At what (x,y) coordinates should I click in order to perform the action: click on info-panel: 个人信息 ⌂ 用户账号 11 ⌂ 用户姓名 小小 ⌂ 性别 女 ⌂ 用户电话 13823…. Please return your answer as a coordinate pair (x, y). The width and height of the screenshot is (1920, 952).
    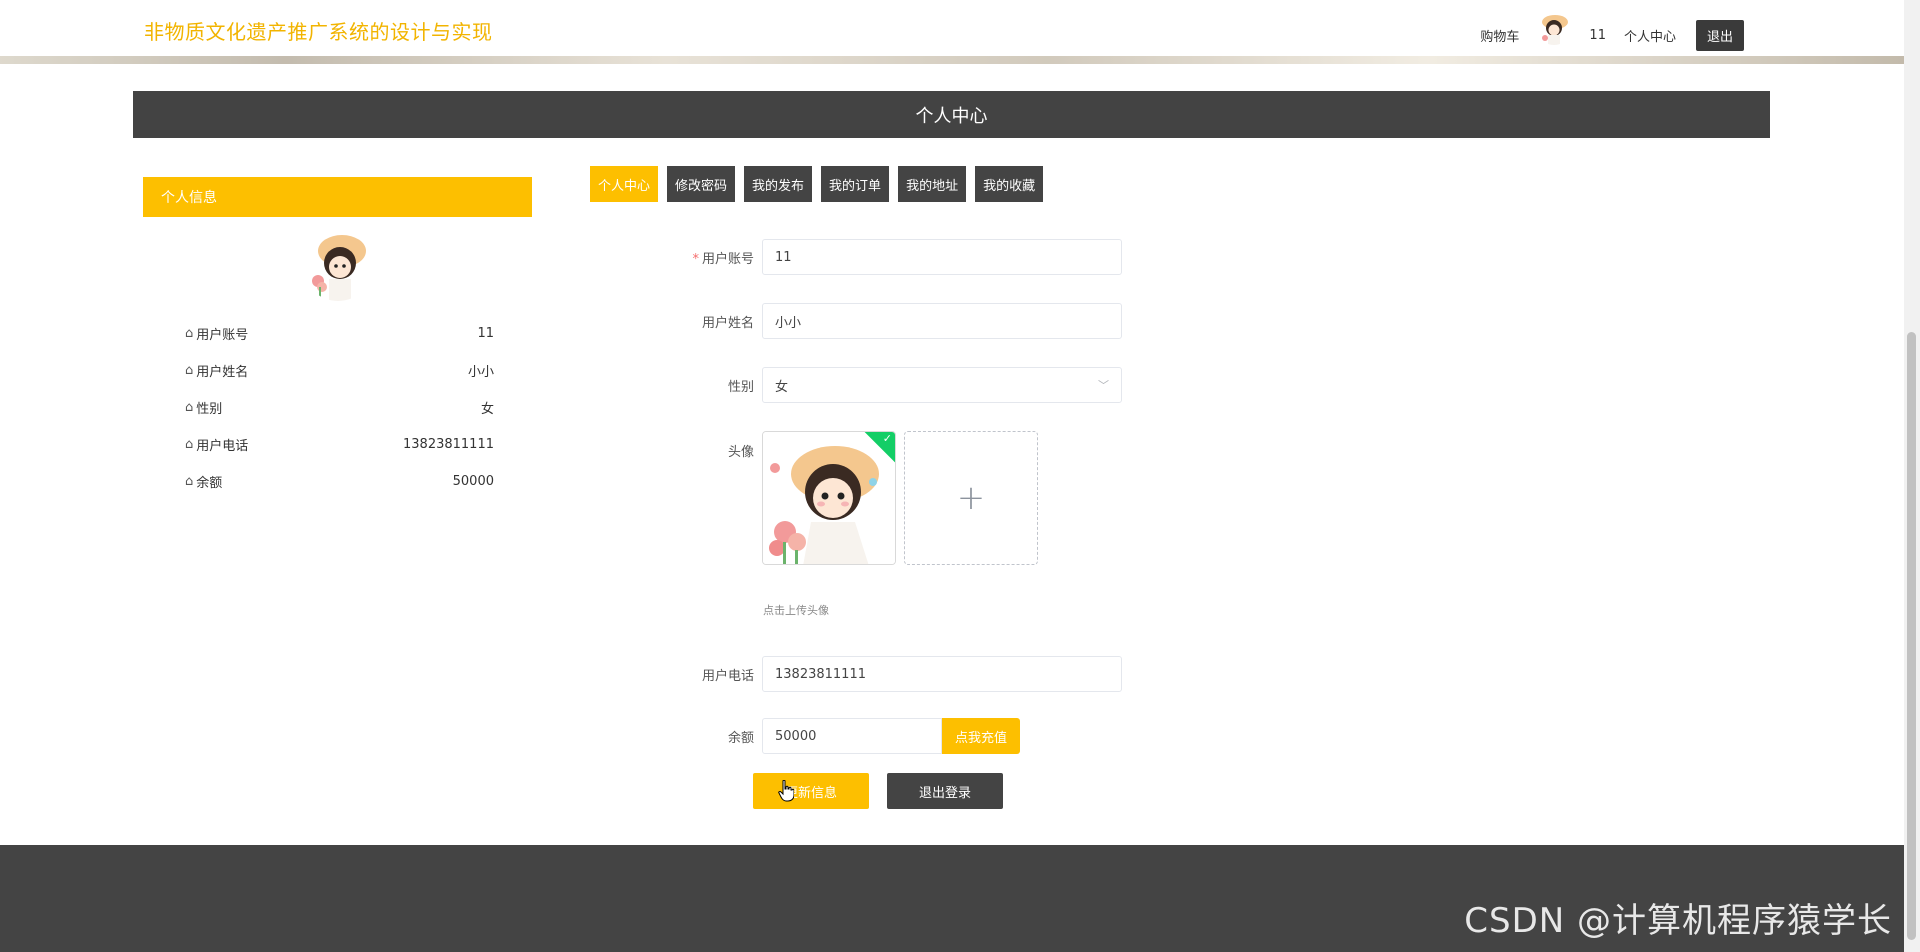
    Looking at the image, I should click on (337, 338).